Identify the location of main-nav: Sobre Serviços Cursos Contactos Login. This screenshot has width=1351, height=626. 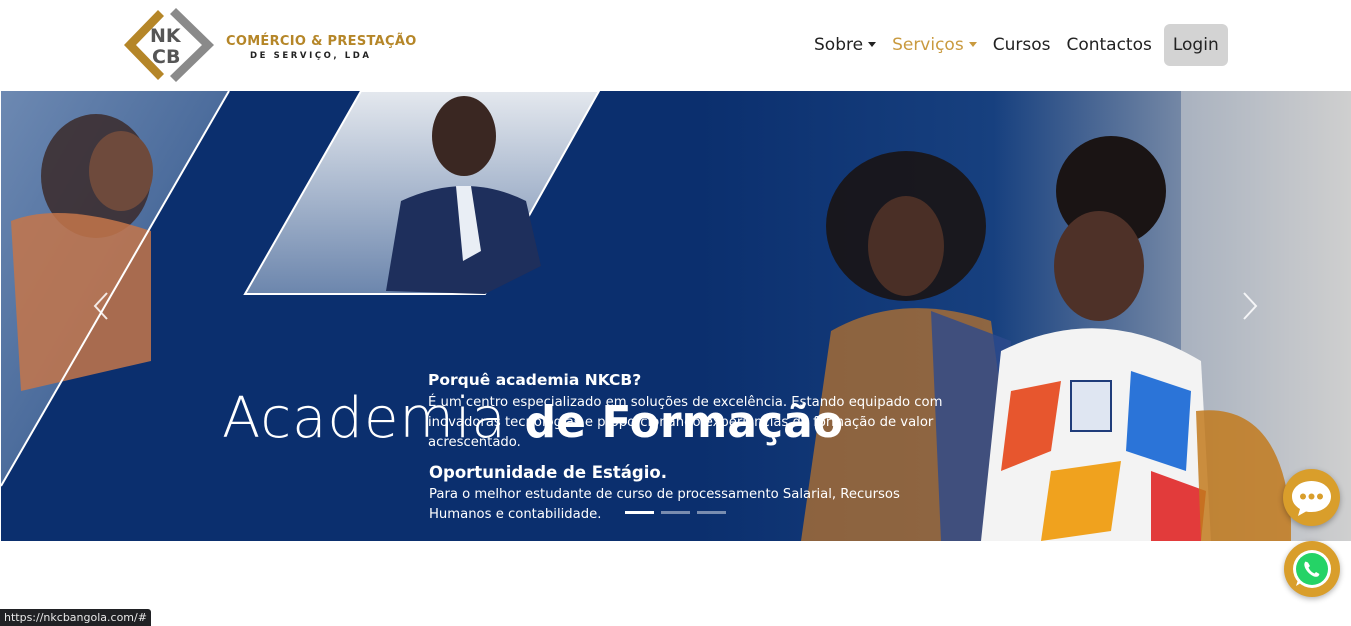
(1017, 45).